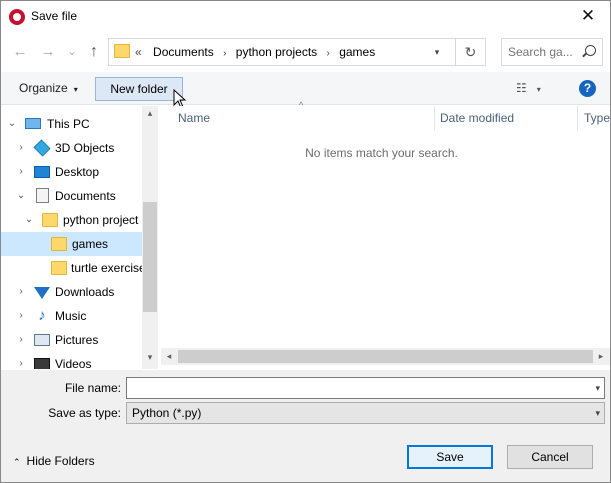 The image size is (611, 483). What do you see at coordinates (305, 88) in the screenshot?
I see `command-bar: Organize ▾ New folder ☷ ▾ ?` at bounding box center [305, 88].